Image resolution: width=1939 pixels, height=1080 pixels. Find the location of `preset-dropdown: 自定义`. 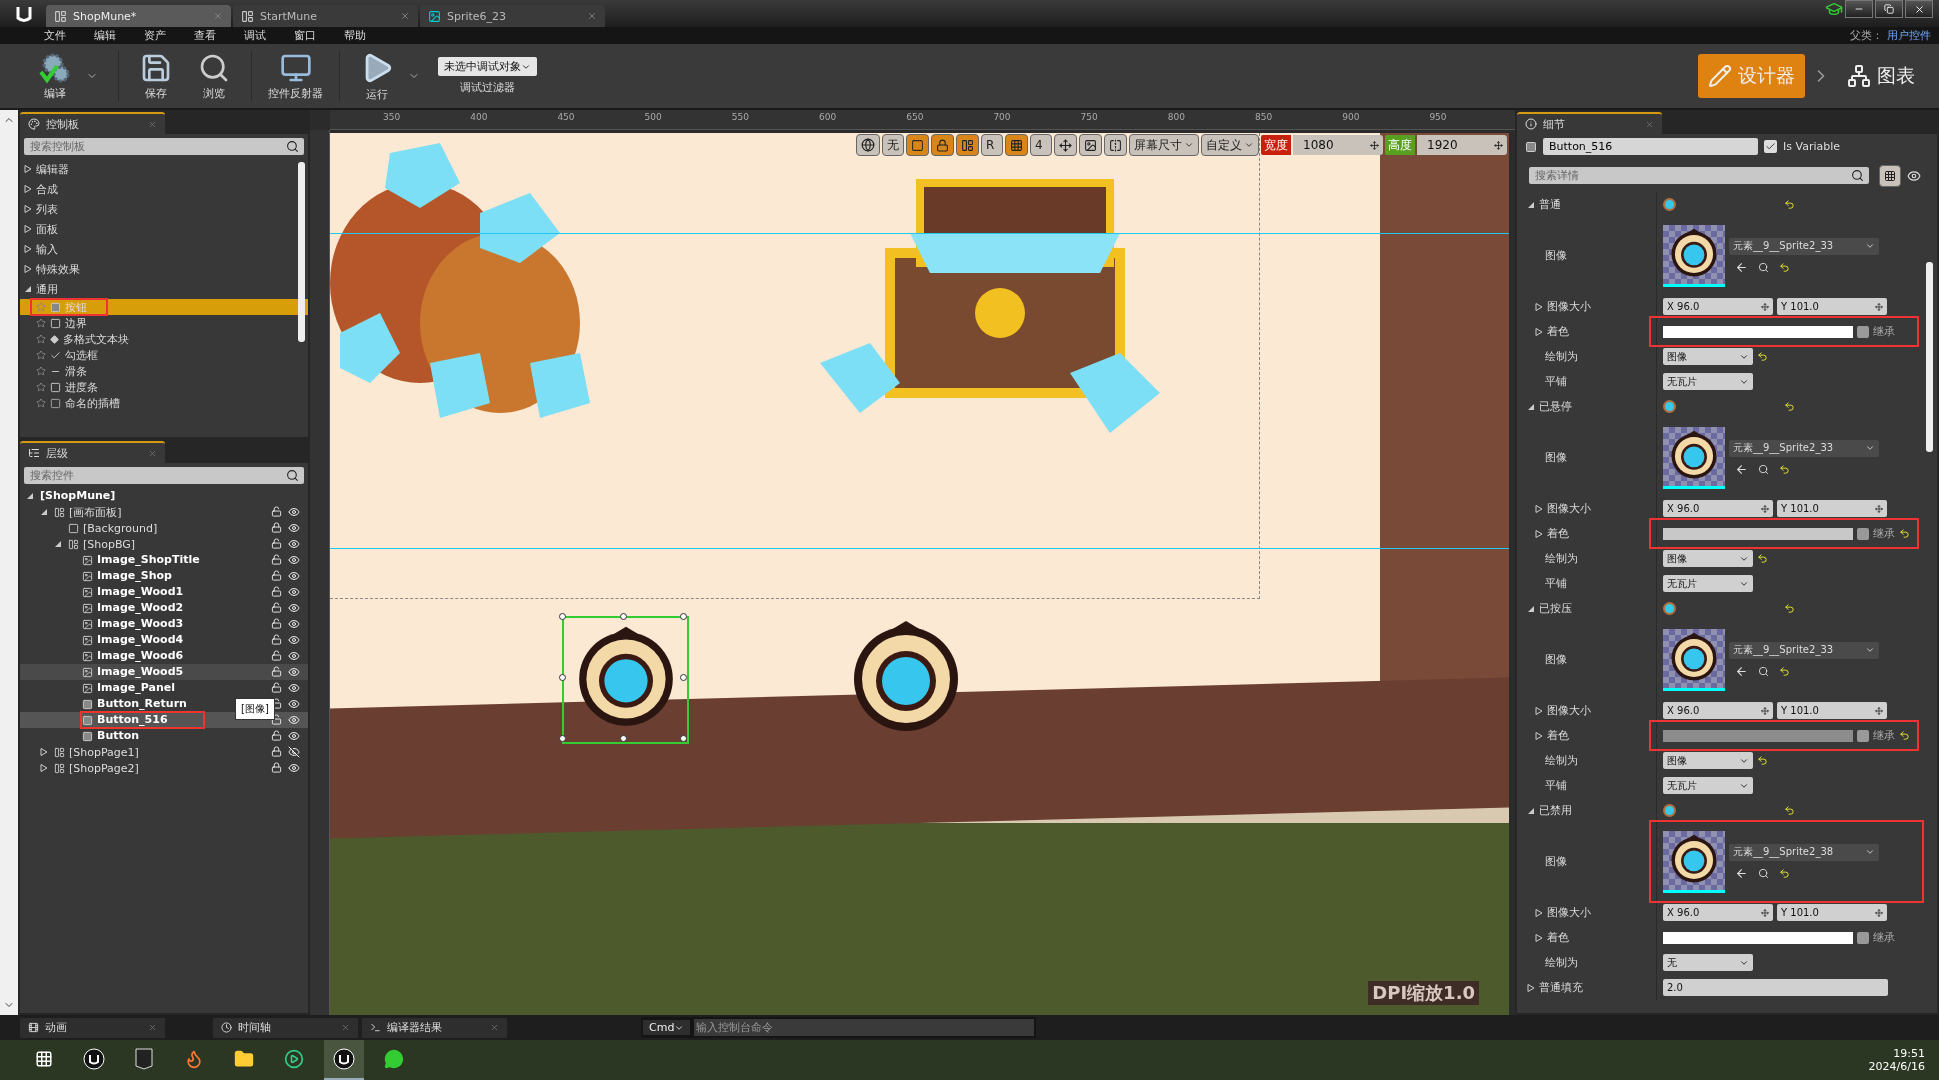

preset-dropdown: 自定义 is located at coordinates (1230, 145).